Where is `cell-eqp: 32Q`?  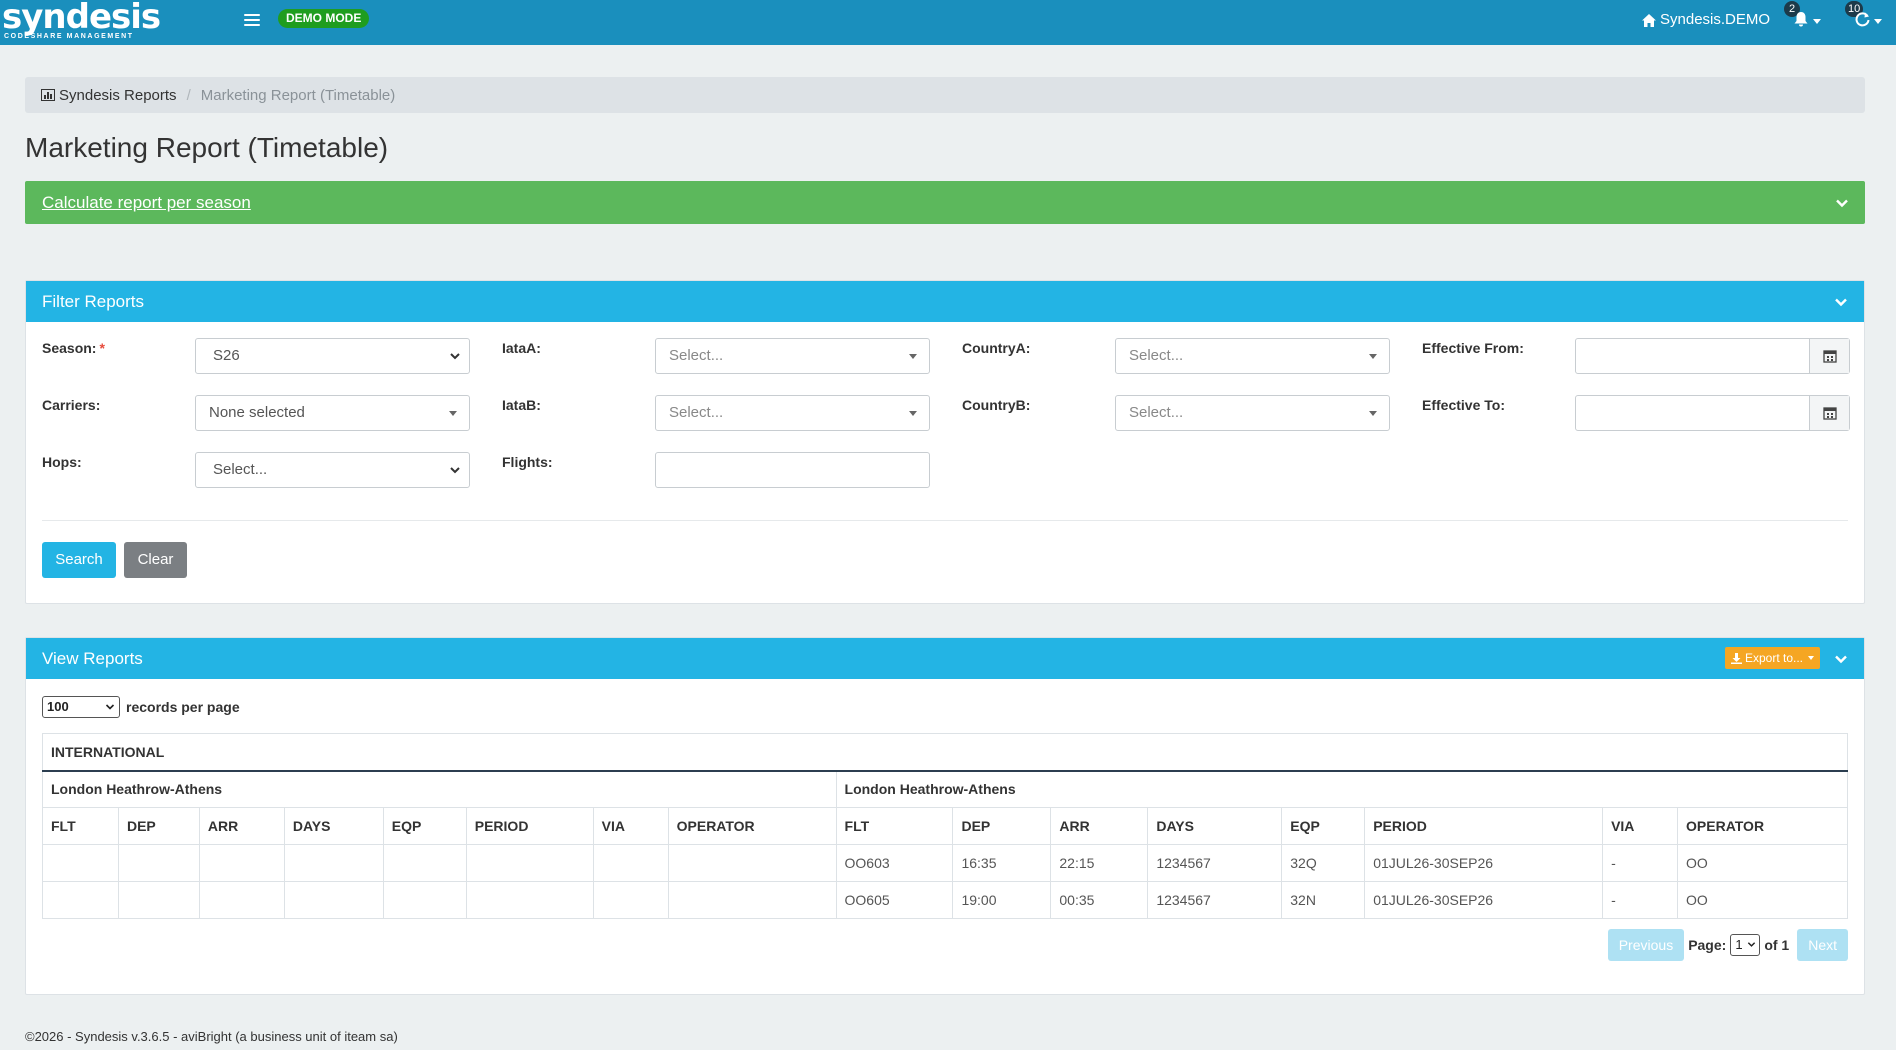 cell-eqp: 32Q is located at coordinates (1323, 863).